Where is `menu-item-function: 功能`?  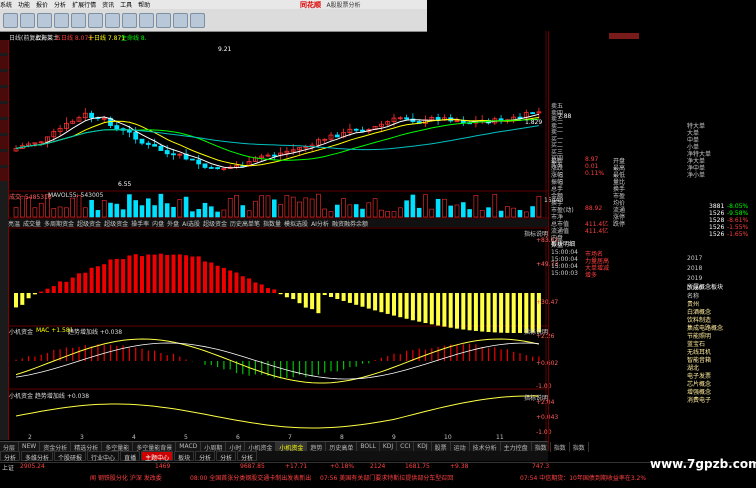 menu-item-function: 功能 is located at coordinates (24, 4).